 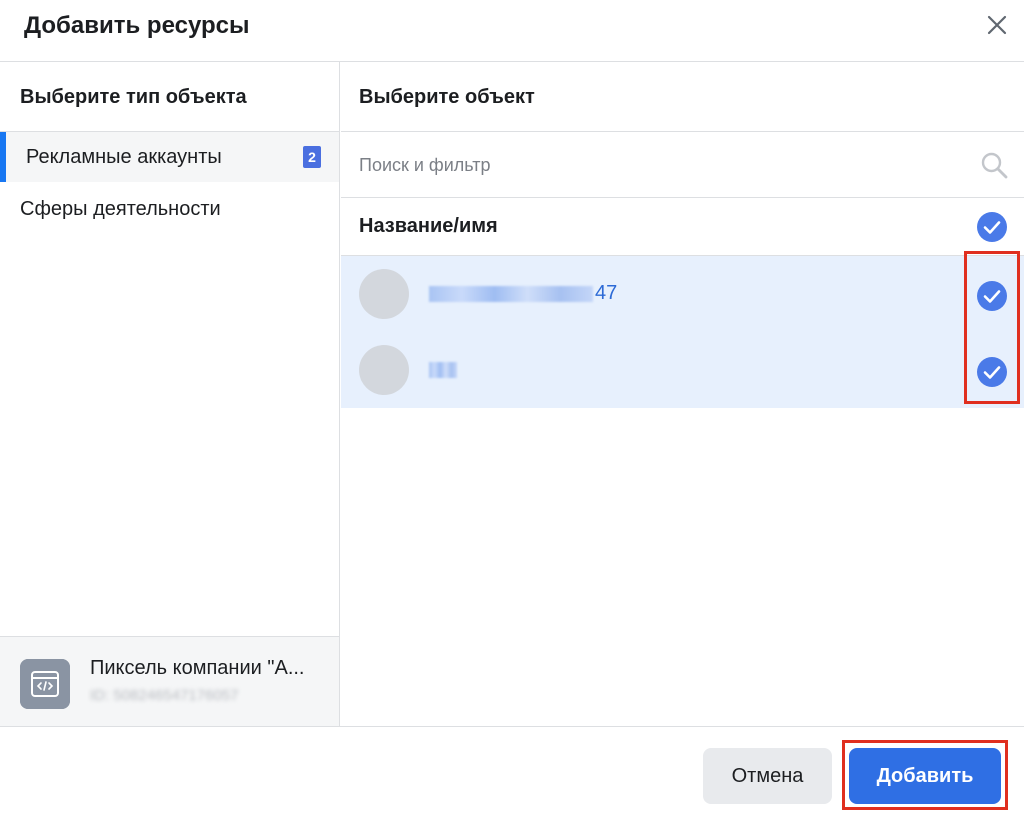 I want to click on code-window-icon, so click(x=45, y=684).